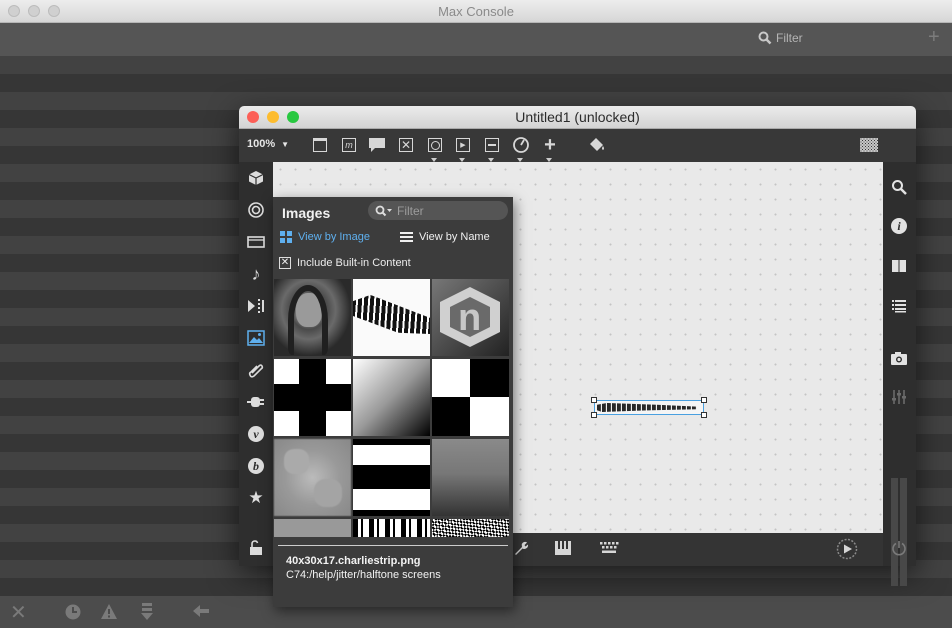 This screenshot has width=952, height=628. What do you see at coordinates (256, 466) in the screenshot?
I see `bpatcher-icon: b` at bounding box center [256, 466].